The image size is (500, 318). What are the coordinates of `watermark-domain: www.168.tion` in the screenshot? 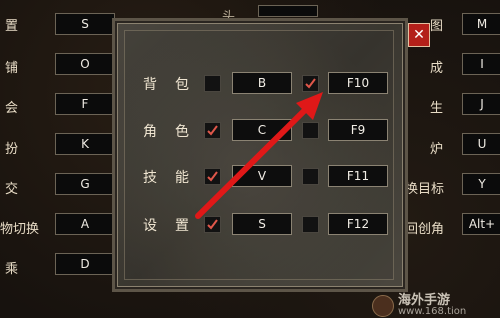 It's located at (432, 311).